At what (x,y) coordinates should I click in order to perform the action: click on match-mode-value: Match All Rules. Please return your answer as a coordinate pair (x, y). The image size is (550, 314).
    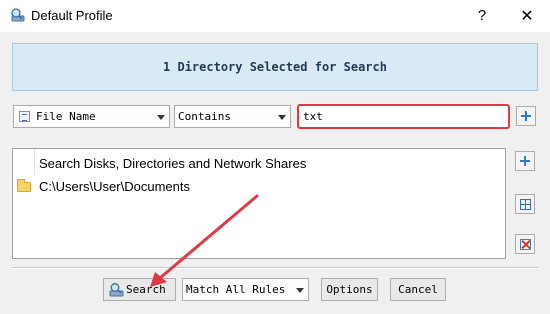
    Looking at the image, I should click on (236, 289).